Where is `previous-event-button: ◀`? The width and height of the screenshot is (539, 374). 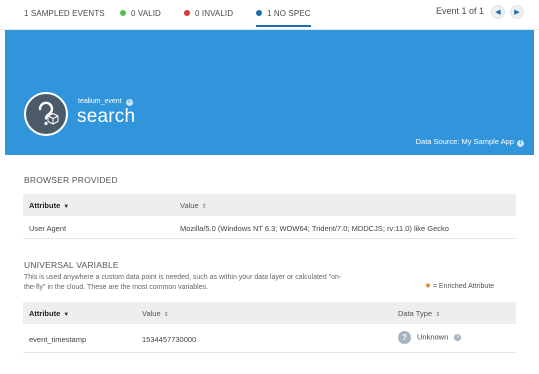
previous-event-button: ◀ is located at coordinates (498, 12).